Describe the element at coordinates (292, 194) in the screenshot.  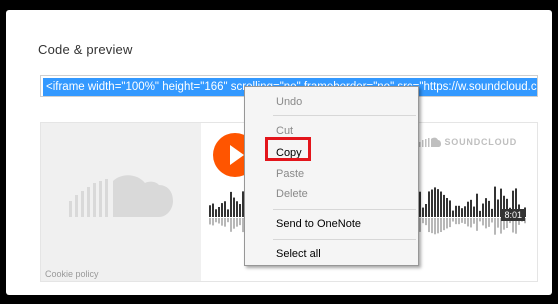
I see `menu-item-delete: Delete` at that location.